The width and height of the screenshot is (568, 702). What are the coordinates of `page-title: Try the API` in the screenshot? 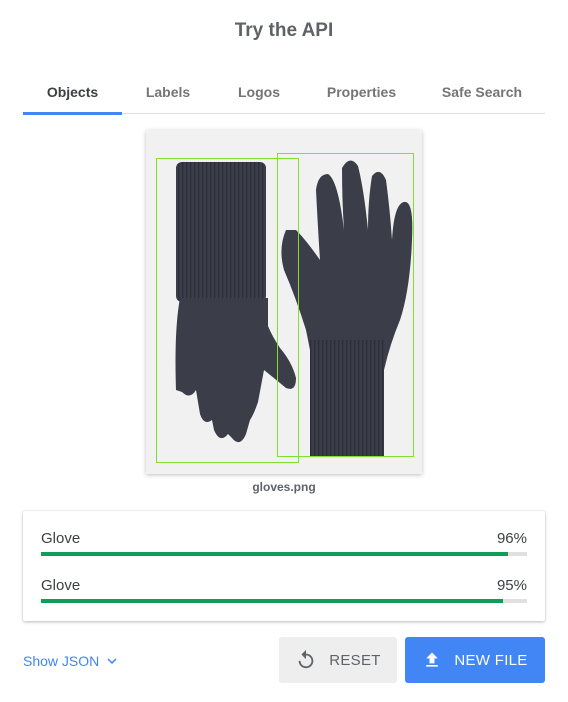 It's located at (284, 30).